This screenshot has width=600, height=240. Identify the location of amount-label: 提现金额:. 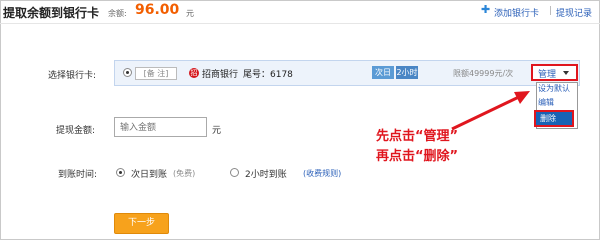
(76, 131).